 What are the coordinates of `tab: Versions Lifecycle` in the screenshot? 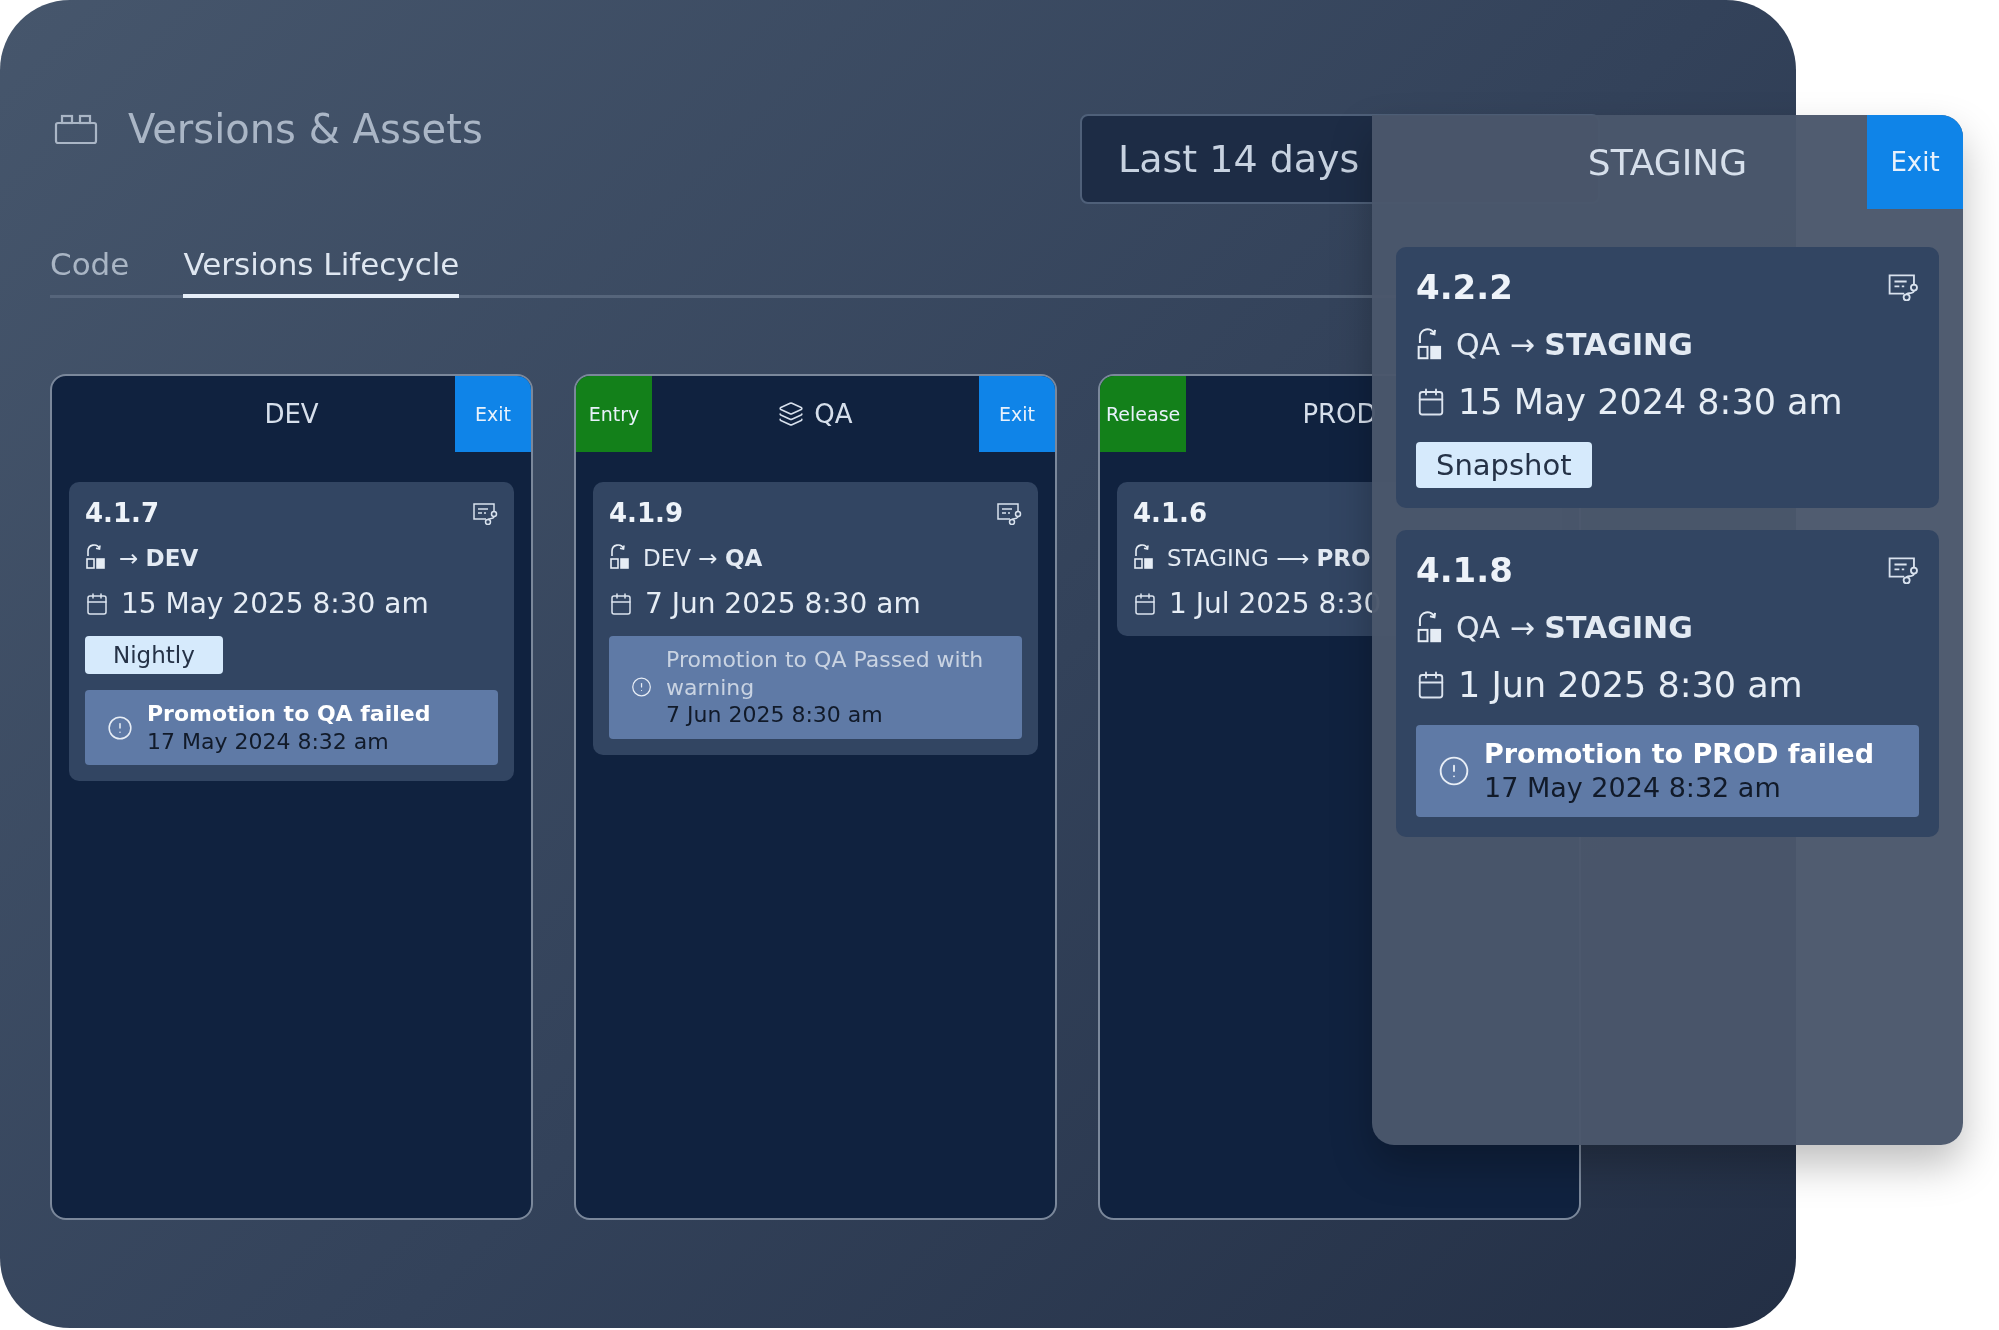 It's located at (321, 272).